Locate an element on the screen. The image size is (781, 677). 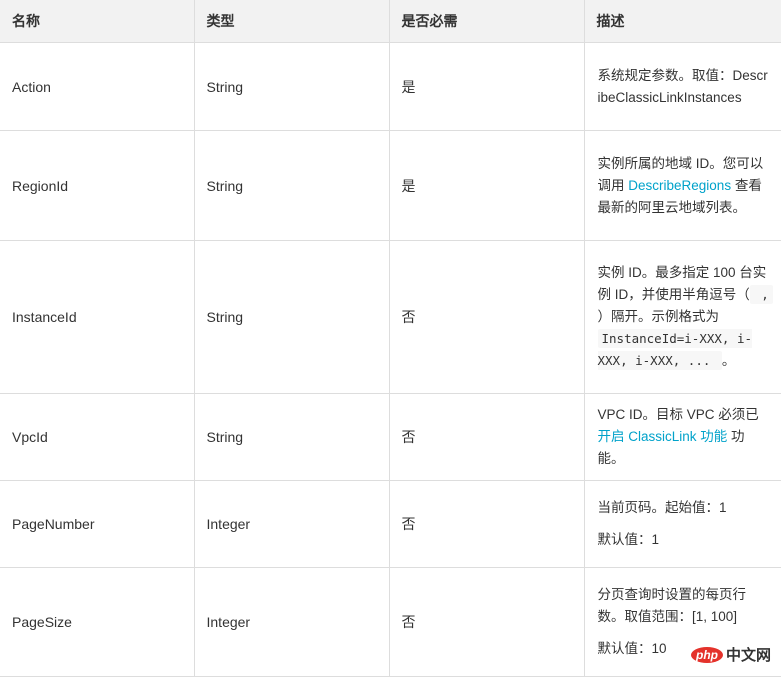
param-name: PageNumber is located at coordinates (97, 524).